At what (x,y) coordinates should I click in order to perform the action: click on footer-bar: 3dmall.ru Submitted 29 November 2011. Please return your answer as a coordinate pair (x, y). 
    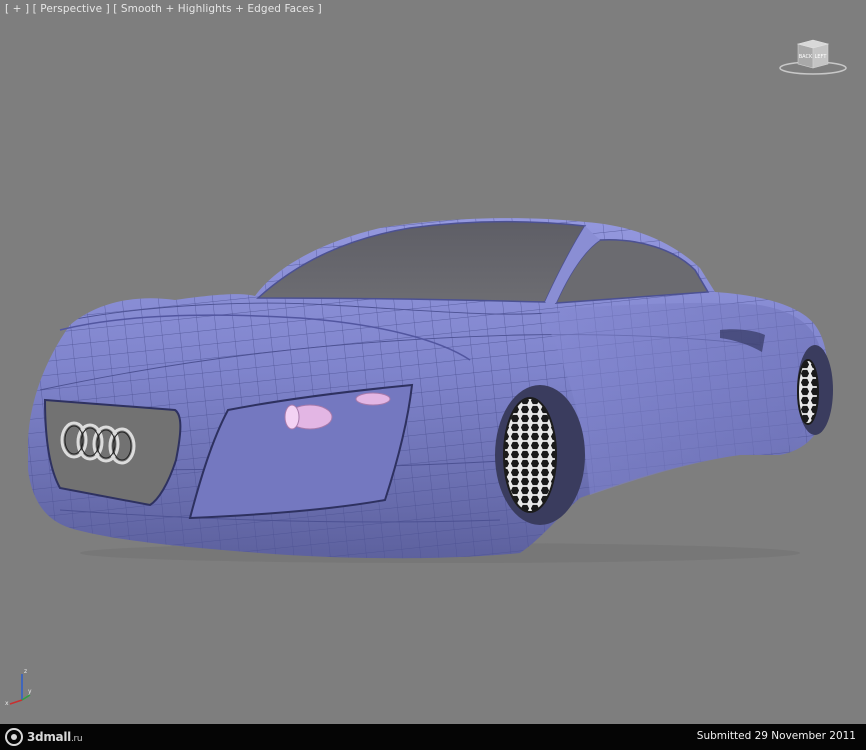
    Looking at the image, I should click on (433, 737).